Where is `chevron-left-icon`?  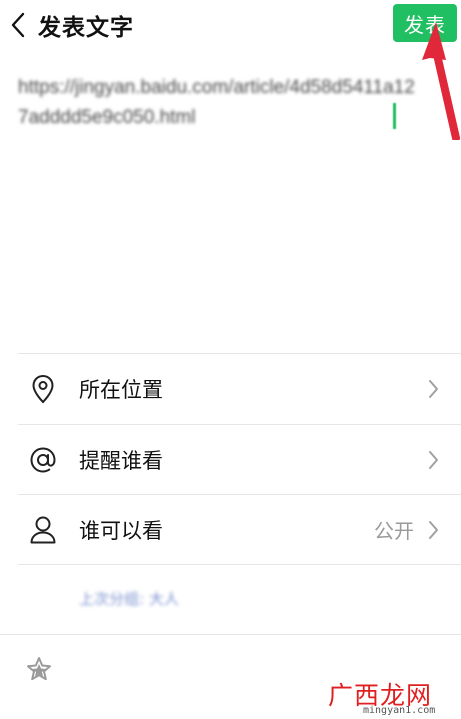
chevron-left-icon is located at coordinates (18, 25).